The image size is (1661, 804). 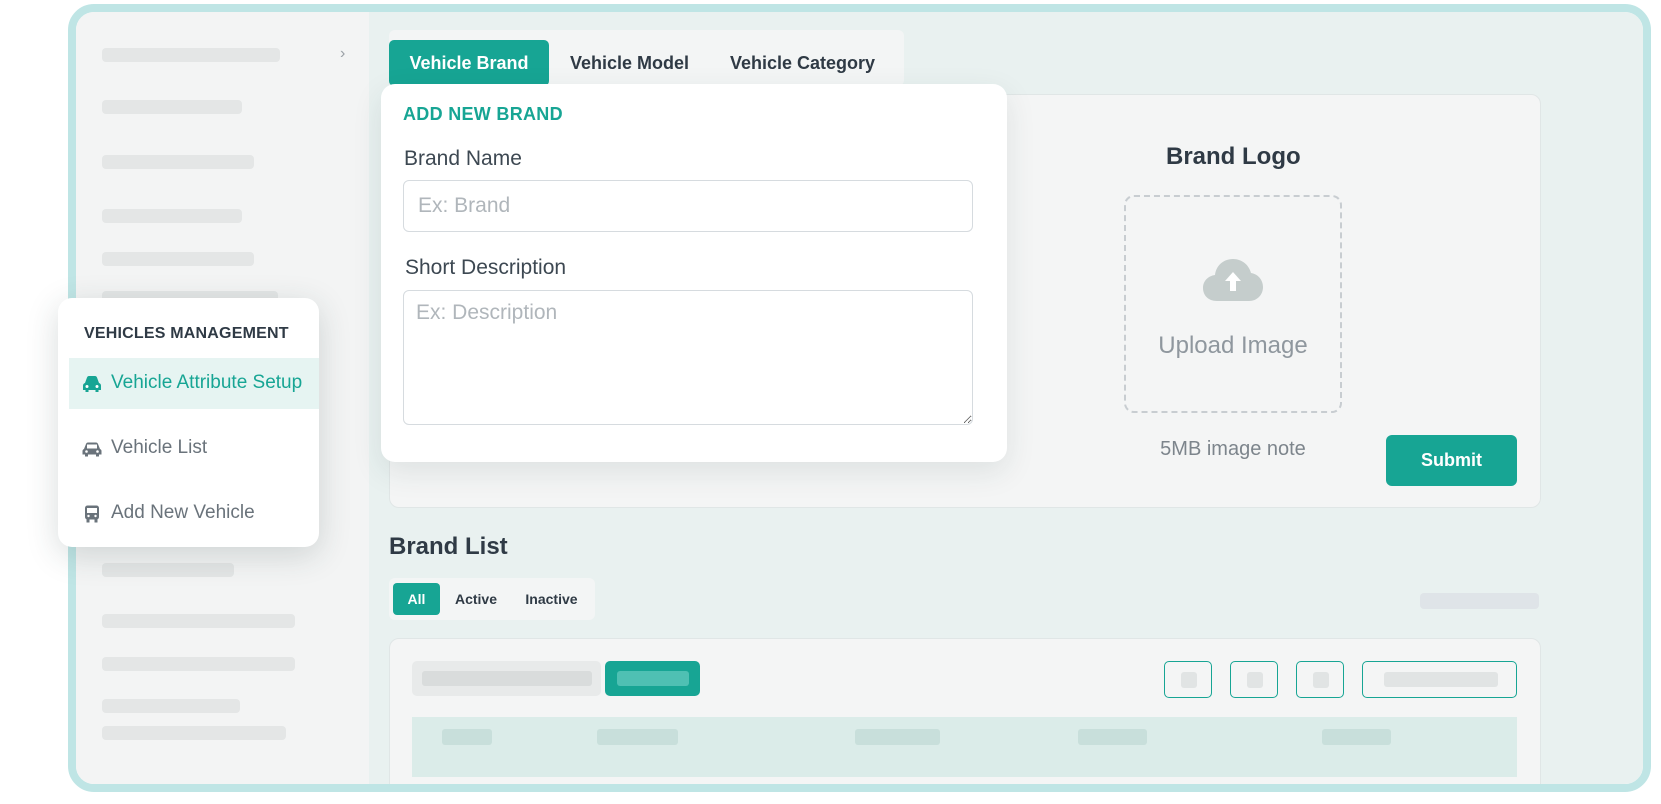 I want to click on menu-item-label: Add New Vehicle, so click(x=183, y=512).